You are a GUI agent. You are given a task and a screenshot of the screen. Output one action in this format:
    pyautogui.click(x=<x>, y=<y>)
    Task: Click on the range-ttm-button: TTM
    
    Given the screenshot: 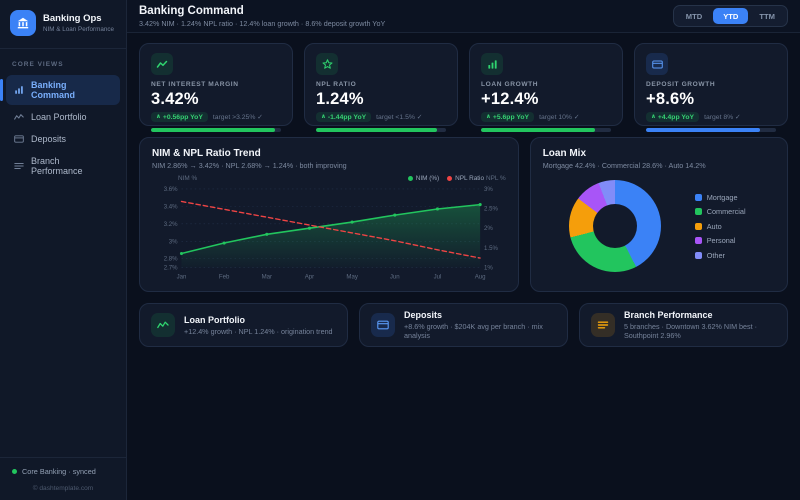 What is the action you would take?
    pyautogui.click(x=767, y=16)
    